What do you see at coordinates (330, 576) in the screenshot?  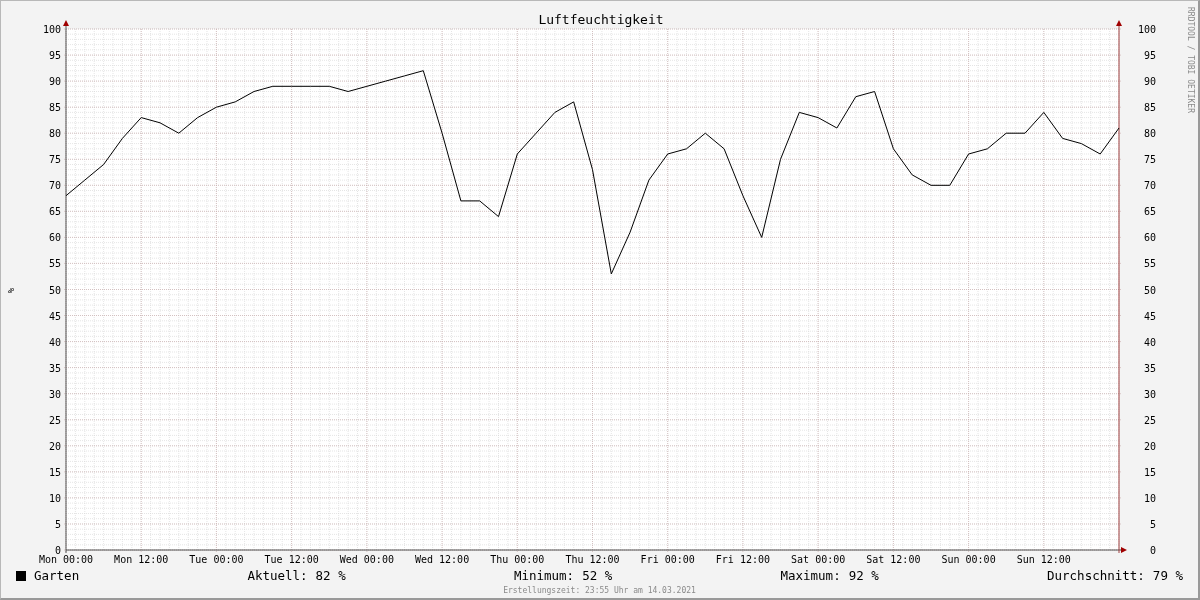 I see `stat-value: 82 %` at bounding box center [330, 576].